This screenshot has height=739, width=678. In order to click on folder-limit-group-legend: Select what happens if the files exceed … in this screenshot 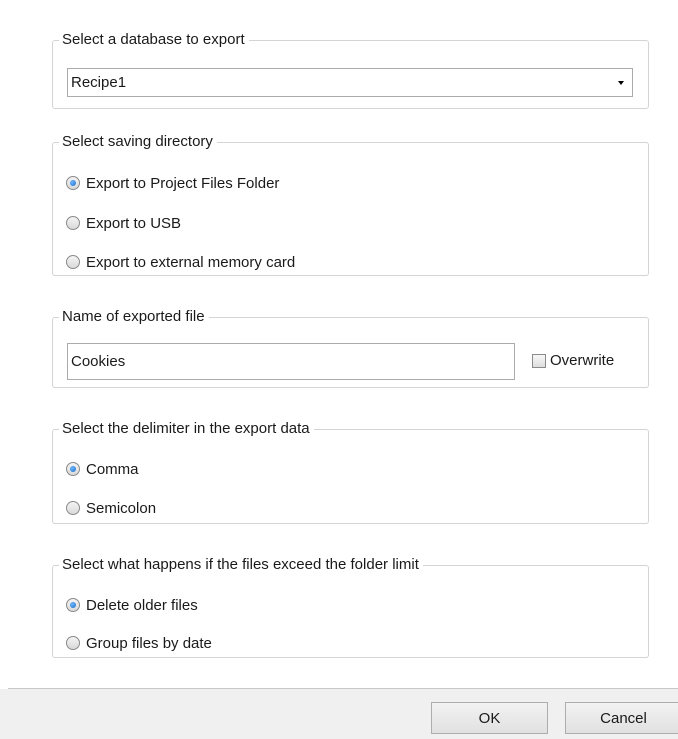, I will do `click(240, 564)`.